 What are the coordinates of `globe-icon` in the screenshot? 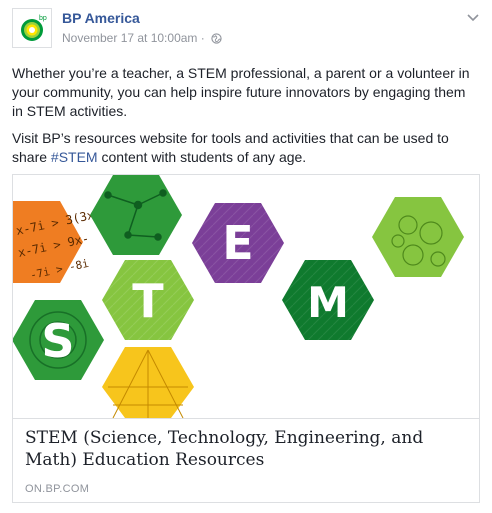 It's located at (216, 38).